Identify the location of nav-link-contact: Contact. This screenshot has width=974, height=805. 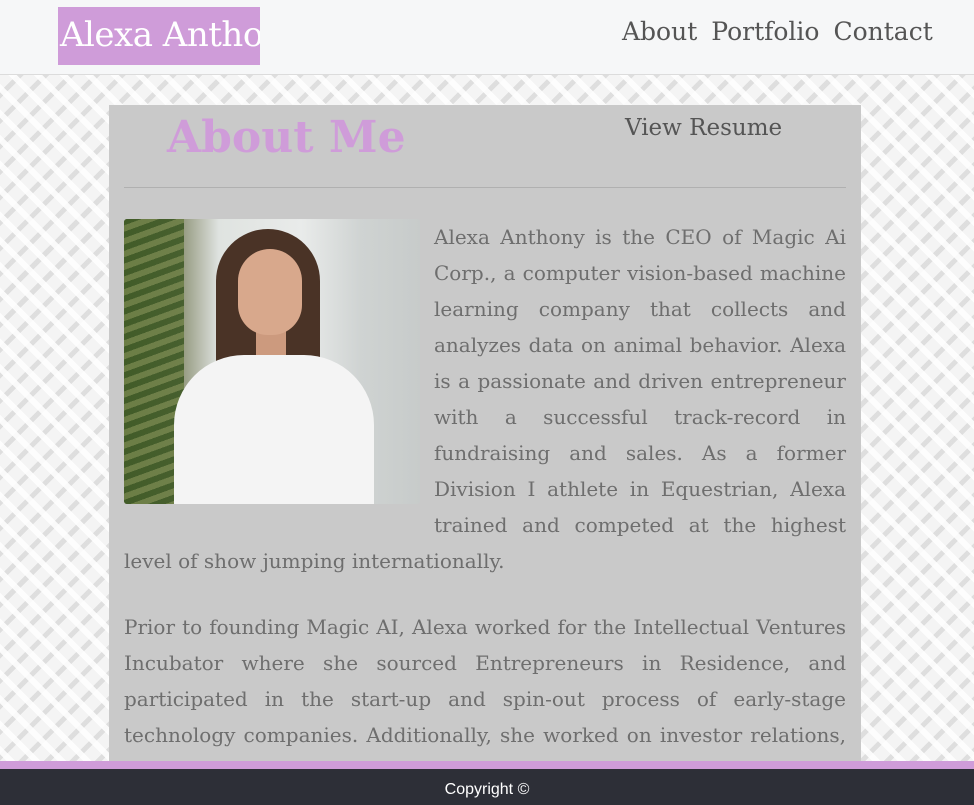
(882, 32).